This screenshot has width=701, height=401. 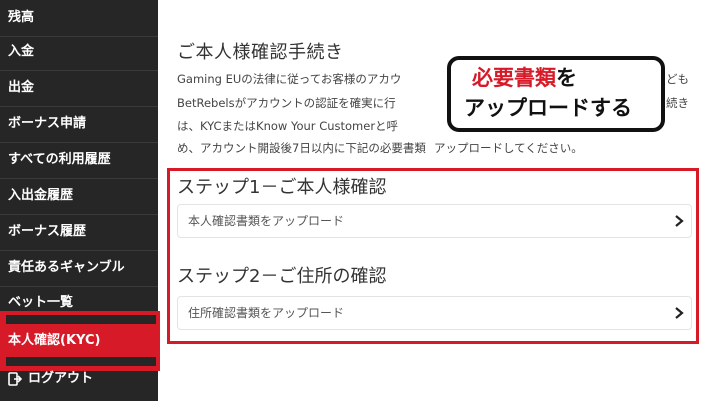 I want to click on sidebar-item-withdraw: 出金, so click(x=79, y=88).